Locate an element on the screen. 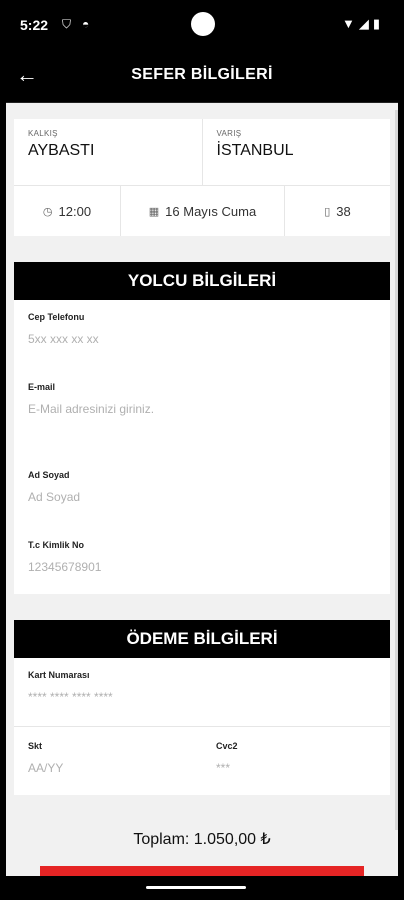 The width and height of the screenshot is (404, 900). page-title: SEFER BİLGİLERİ is located at coordinates (202, 74).